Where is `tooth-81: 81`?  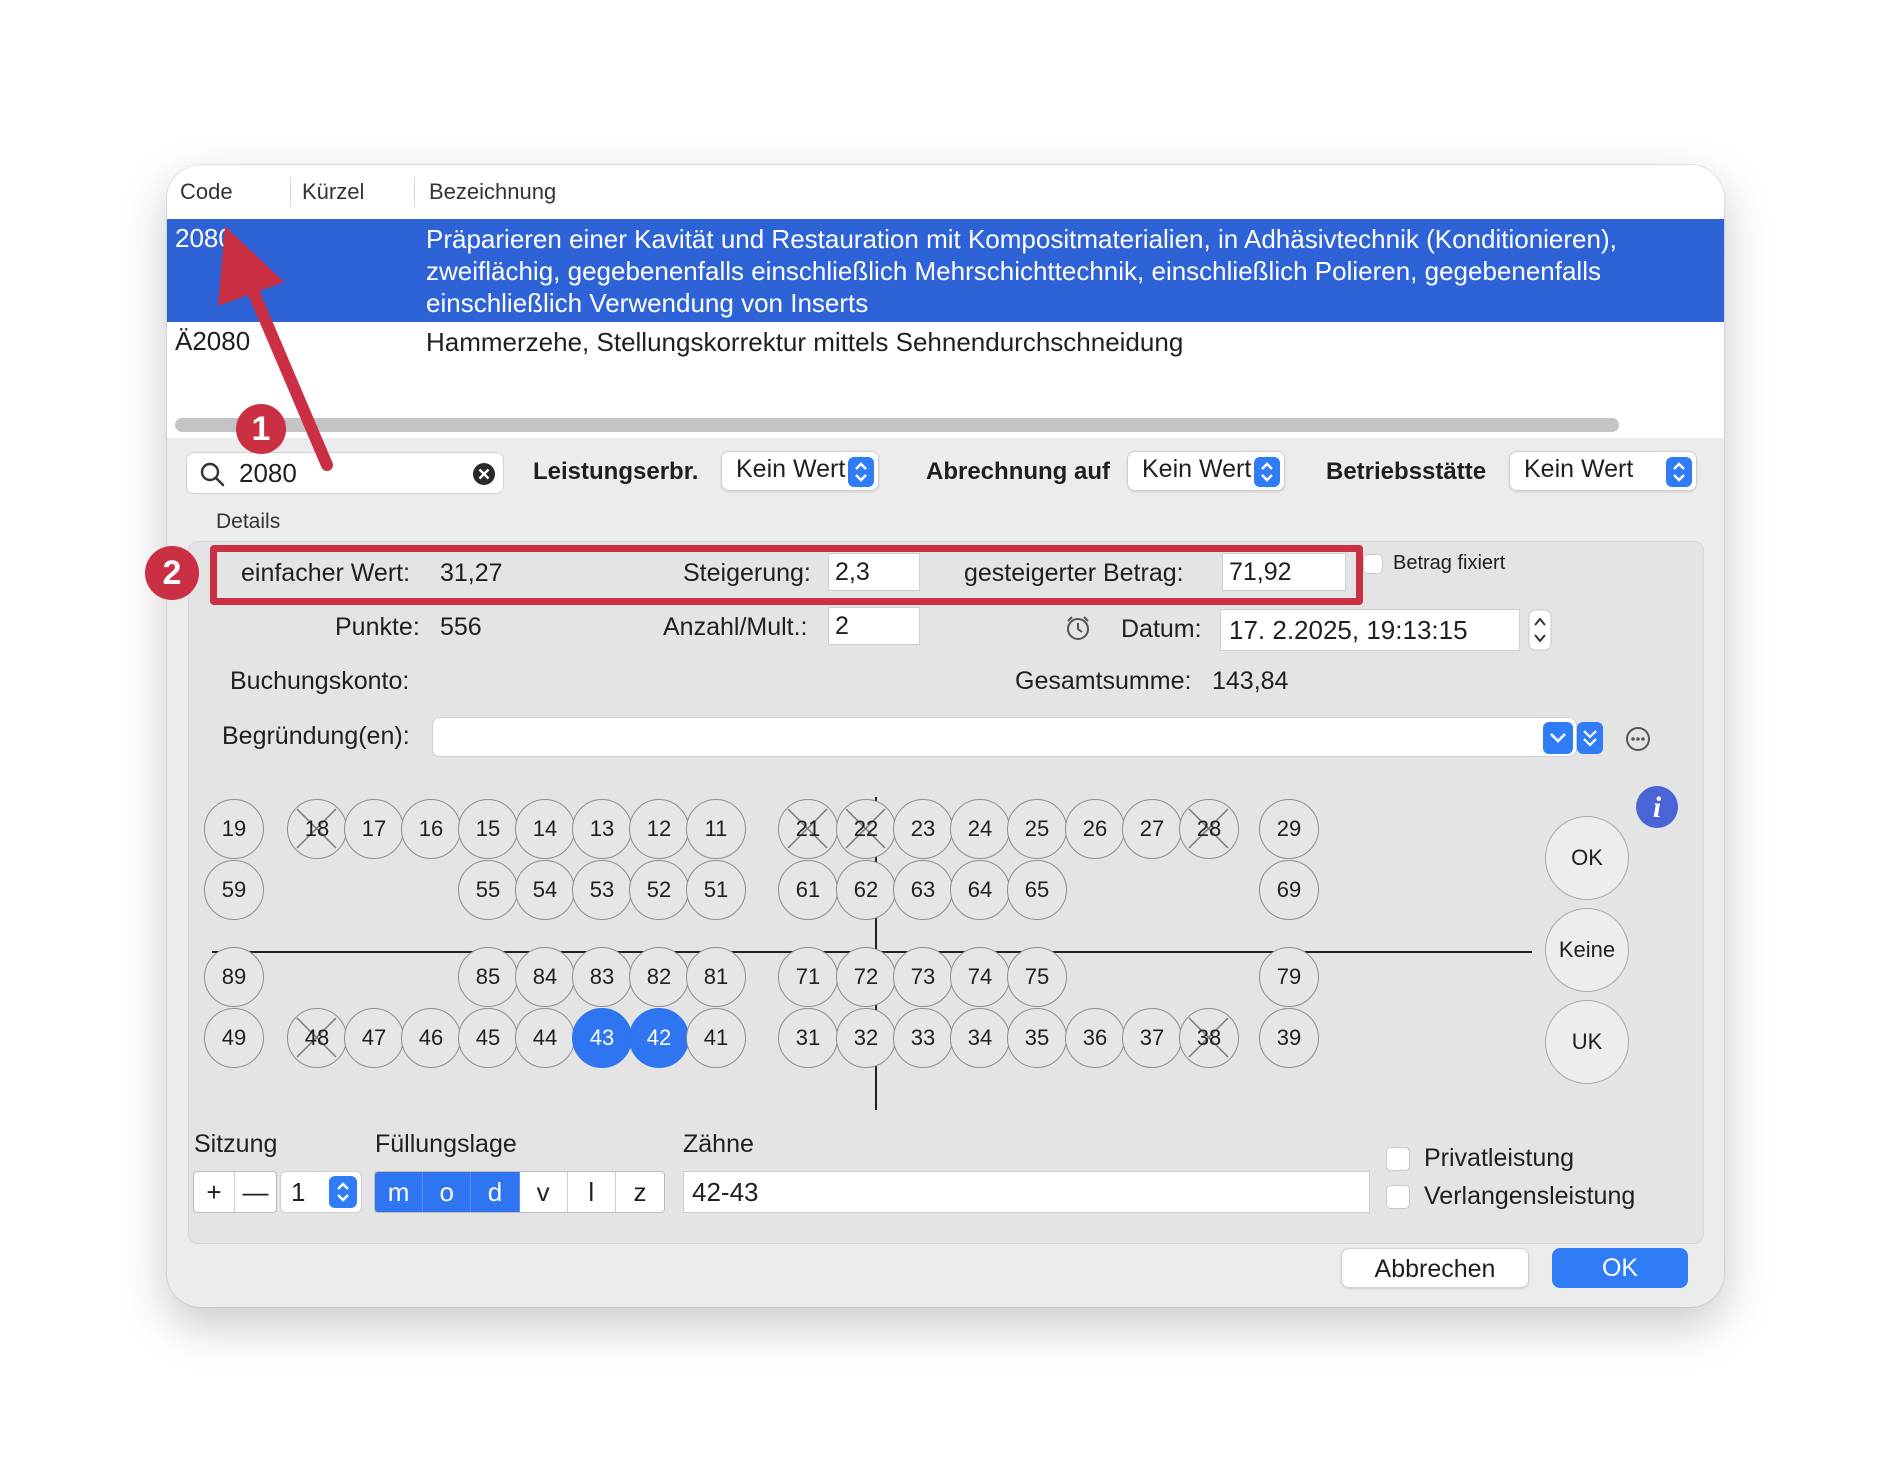
tooth-81: 81 is located at coordinates (716, 977).